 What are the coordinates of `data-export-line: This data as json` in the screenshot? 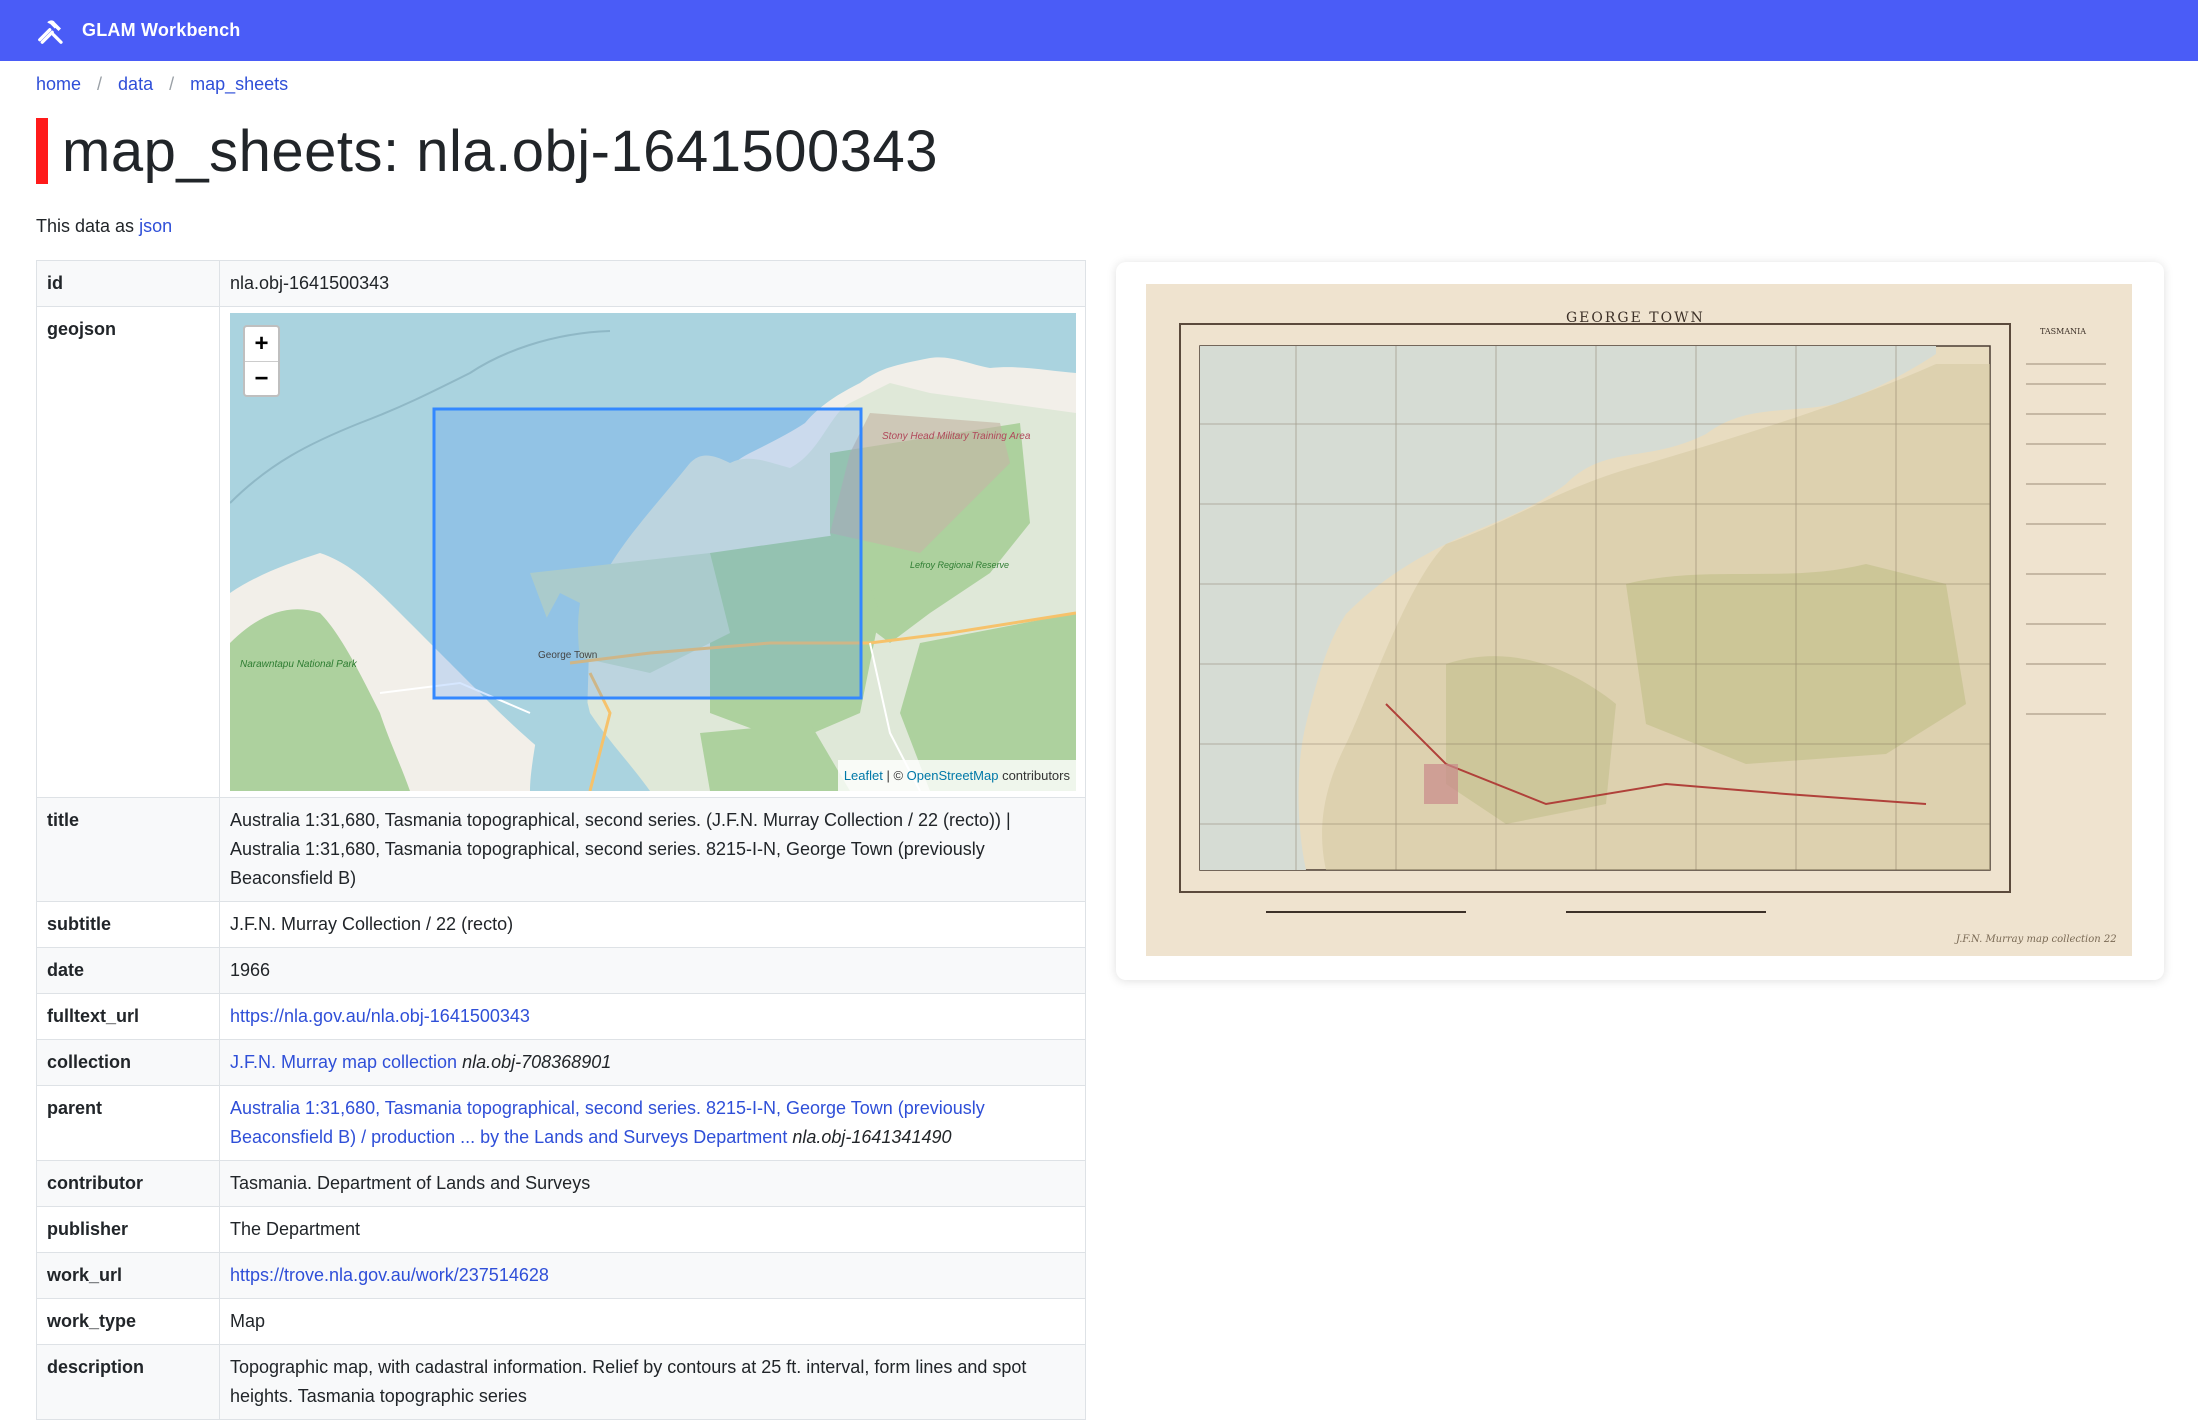 It's located at (104, 226).